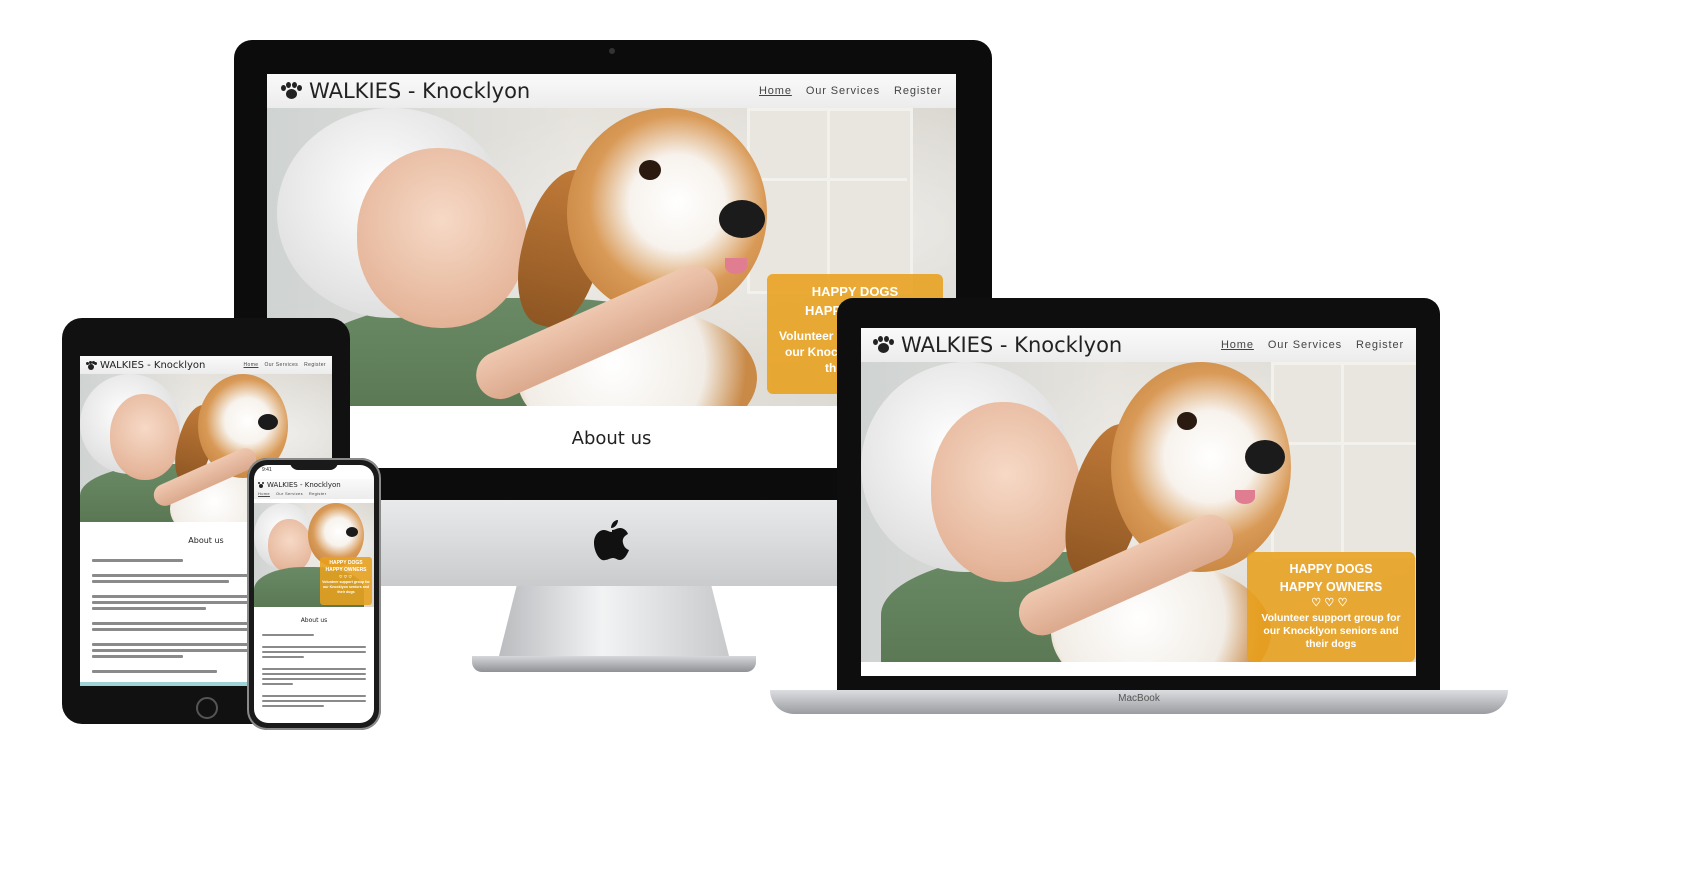  What do you see at coordinates (267, 470) in the screenshot?
I see `status-time: 9:41` at bounding box center [267, 470].